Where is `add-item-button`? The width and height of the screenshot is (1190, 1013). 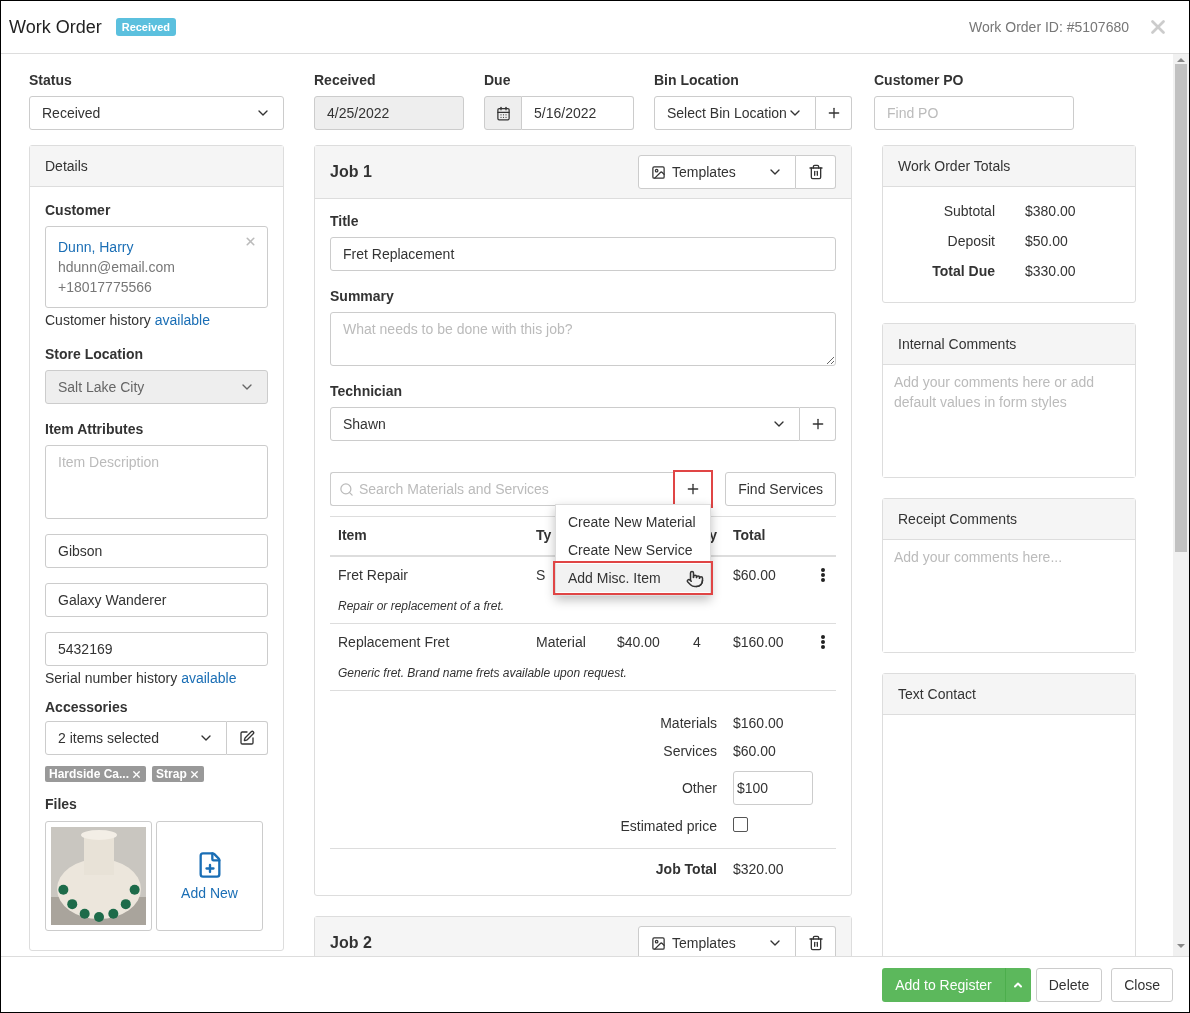
add-item-button is located at coordinates (693, 489).